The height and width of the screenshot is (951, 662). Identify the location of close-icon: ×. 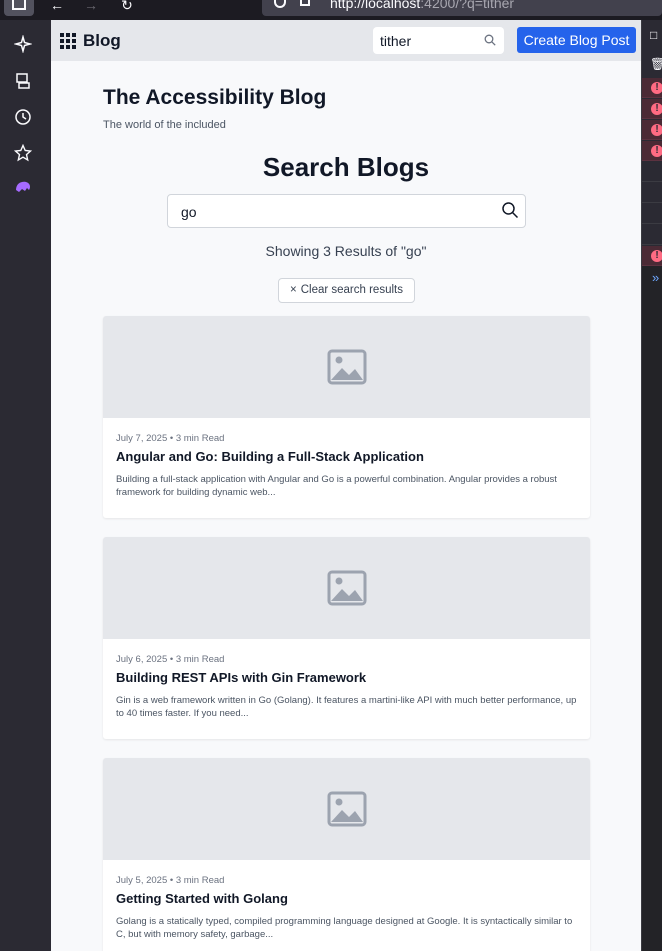
(293, 290).